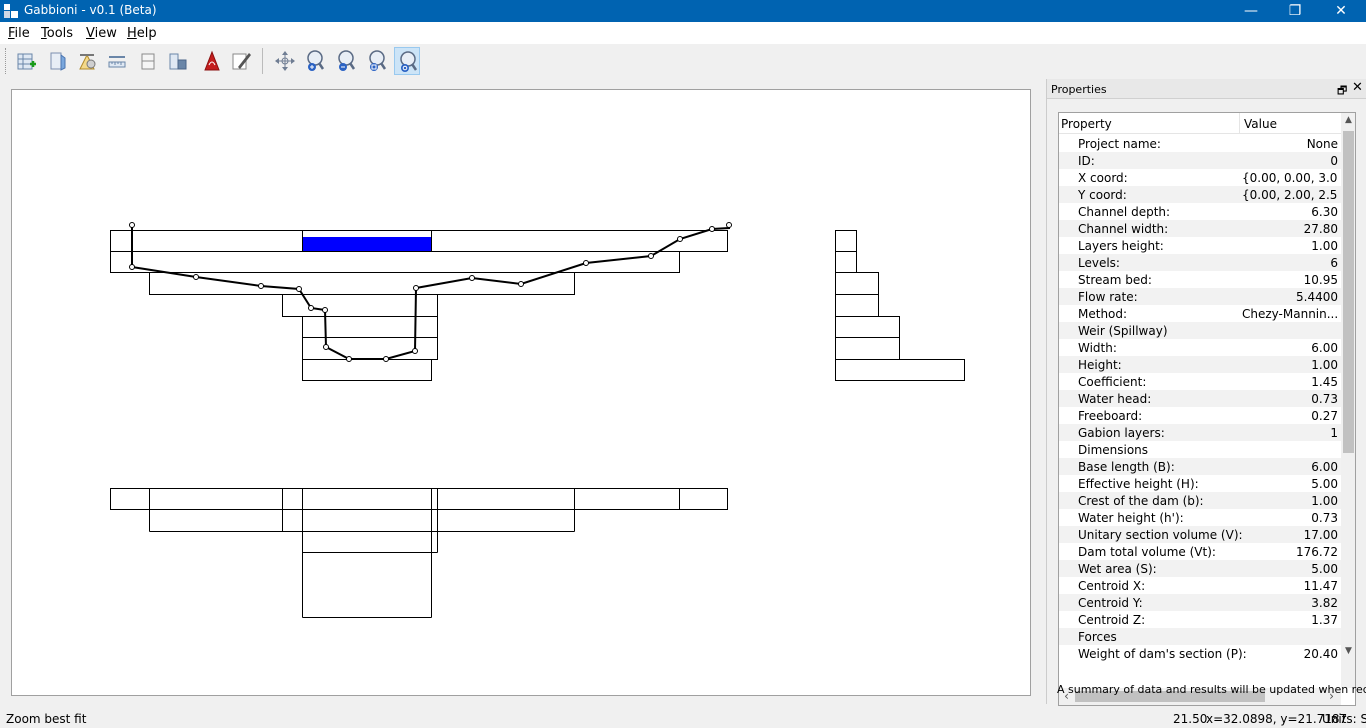 The image size is (1366, 728). Describe the element at coordinates (1290, 603) in the screenshot. I see `property-value: 3.82` at that location.